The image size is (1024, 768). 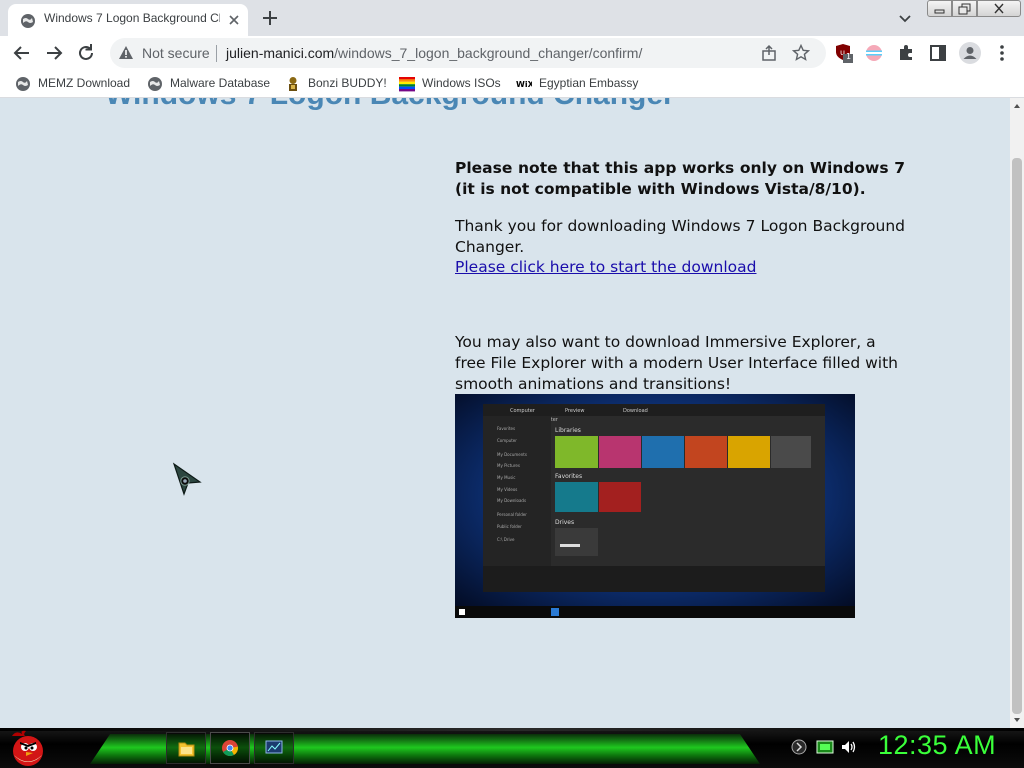 I want to click on side-panel-icon, so click(x=938, y=53).